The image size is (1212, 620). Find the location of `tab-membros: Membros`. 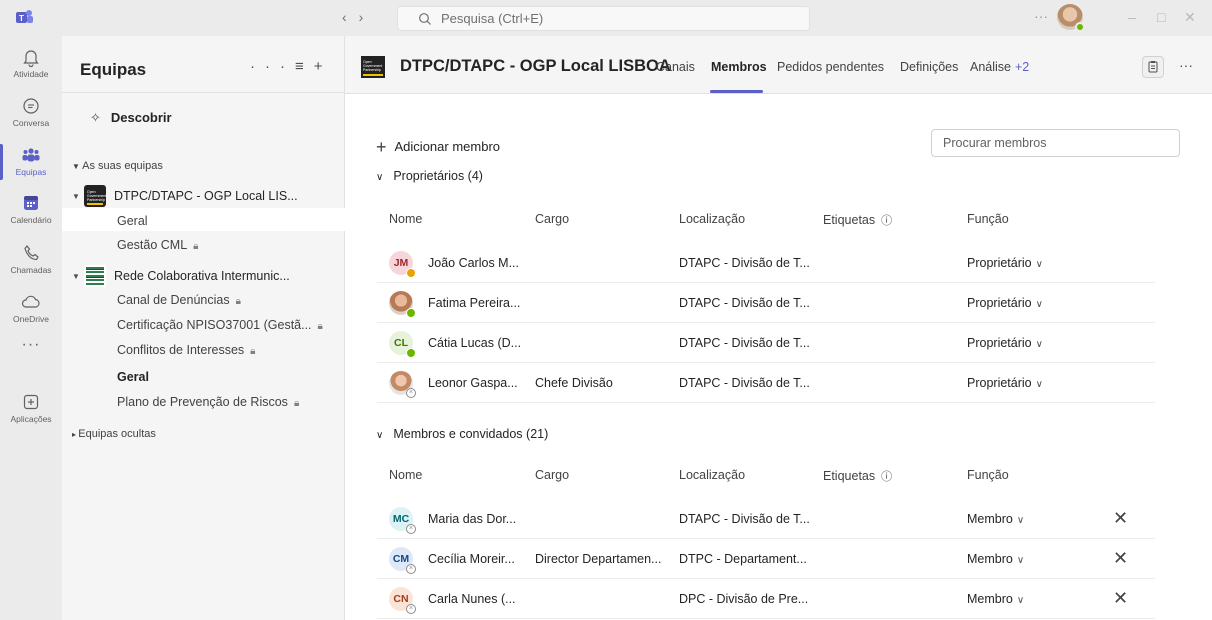

tab-membros: Membros is located at coordinates (739, 67).